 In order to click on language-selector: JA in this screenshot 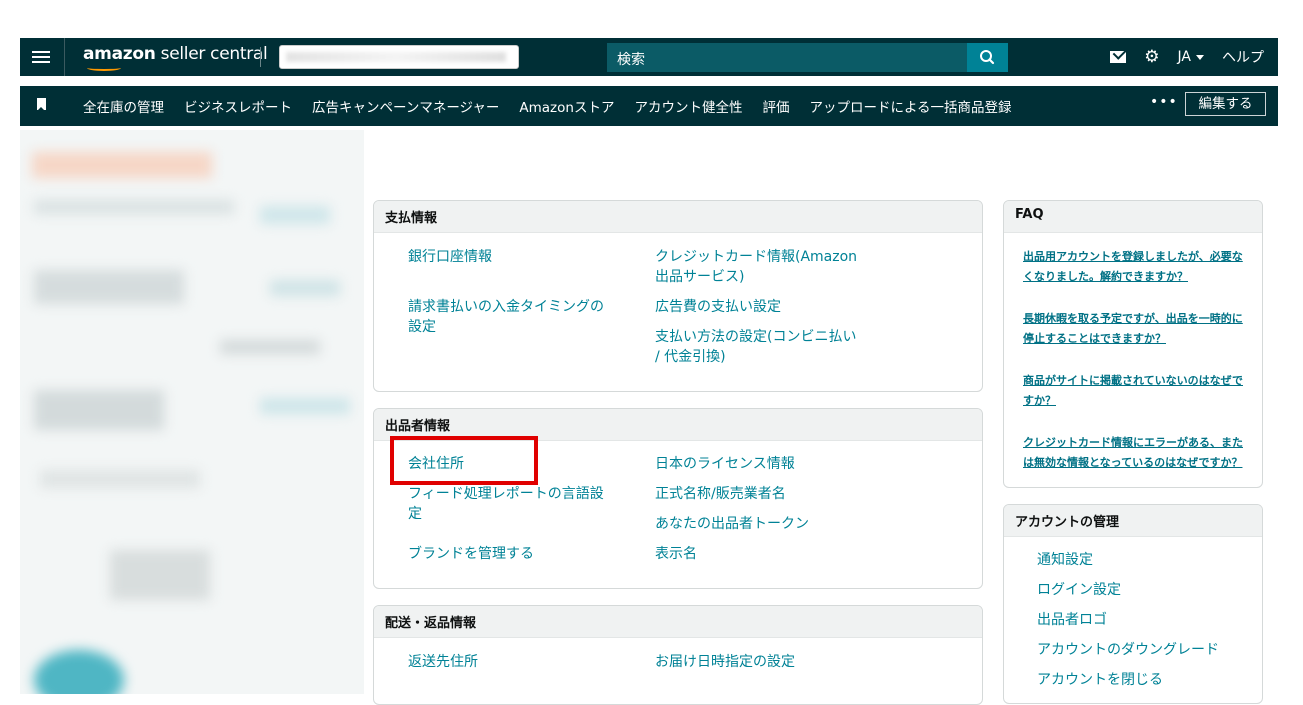, I will do `click(1191, 57)`.